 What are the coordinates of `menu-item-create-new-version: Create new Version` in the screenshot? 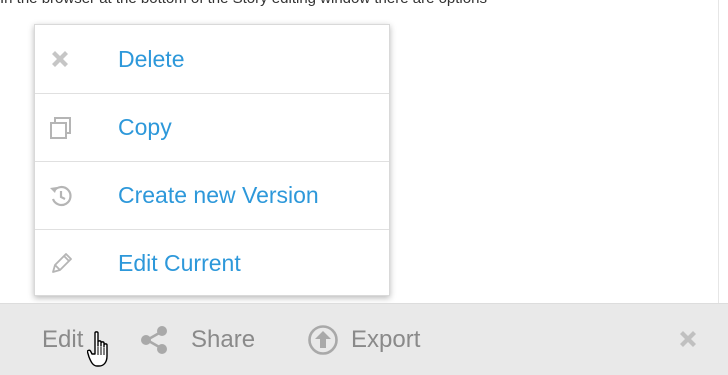 It's located at (212, 195).